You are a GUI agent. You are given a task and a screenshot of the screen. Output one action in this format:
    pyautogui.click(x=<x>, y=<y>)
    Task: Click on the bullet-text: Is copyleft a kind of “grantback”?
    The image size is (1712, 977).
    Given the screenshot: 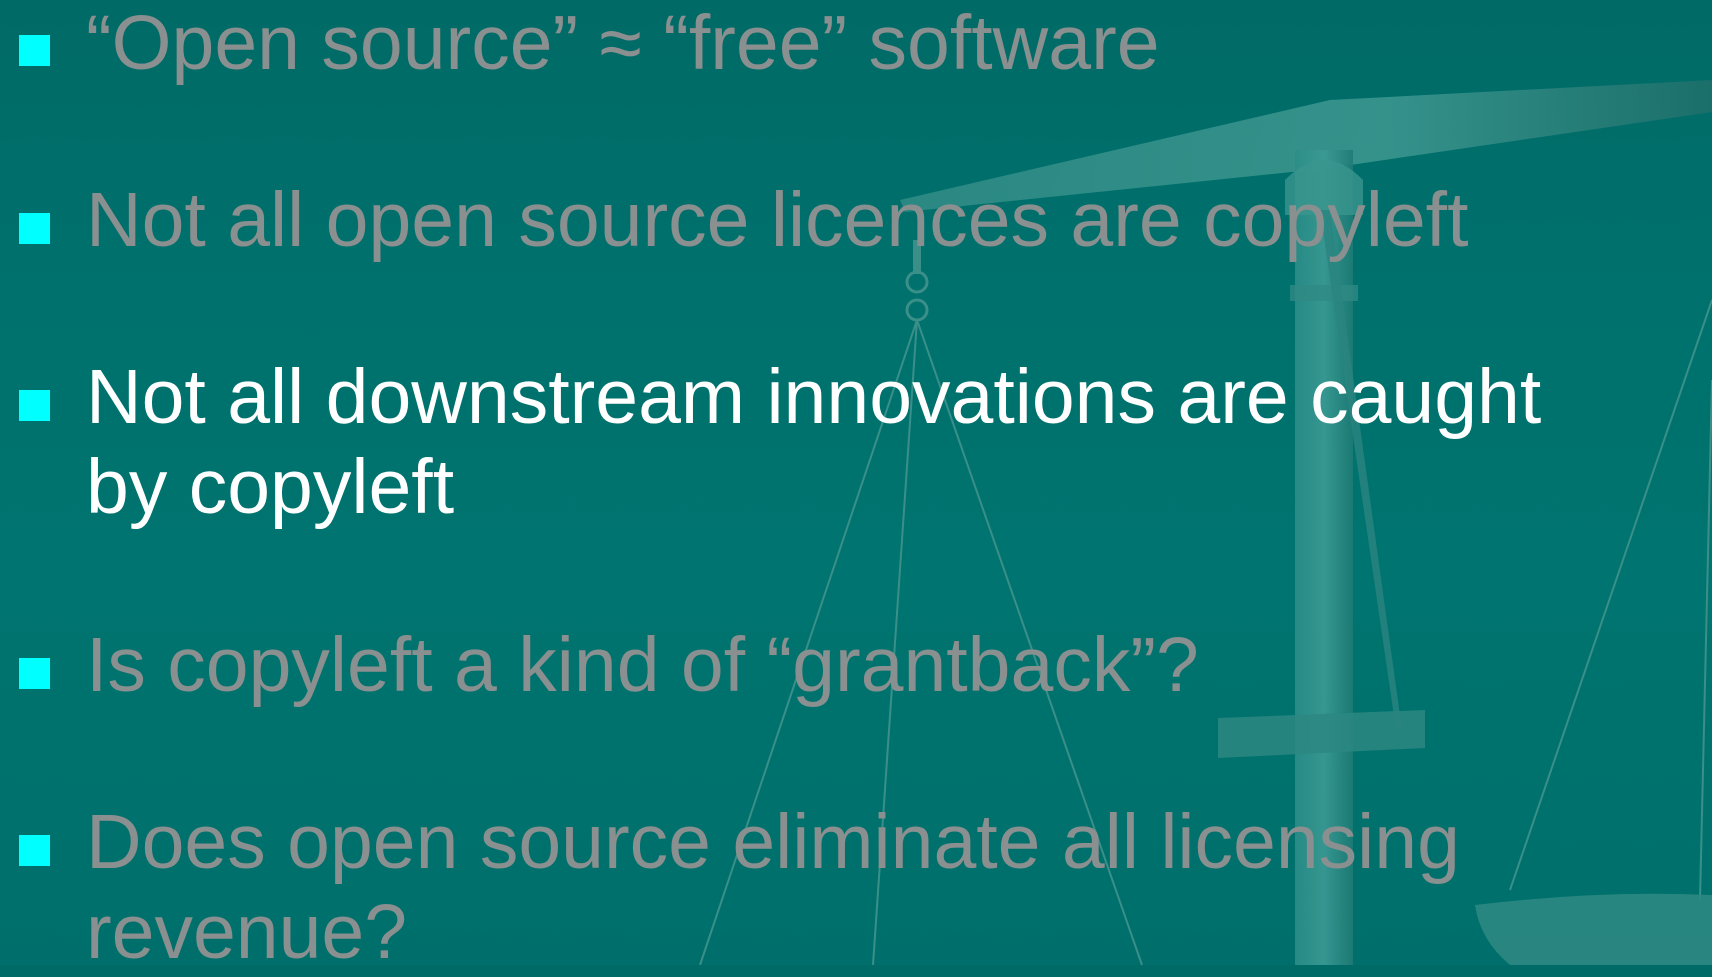 What is the action you would take?
    pyautogui.click(x=891, y=665)
    